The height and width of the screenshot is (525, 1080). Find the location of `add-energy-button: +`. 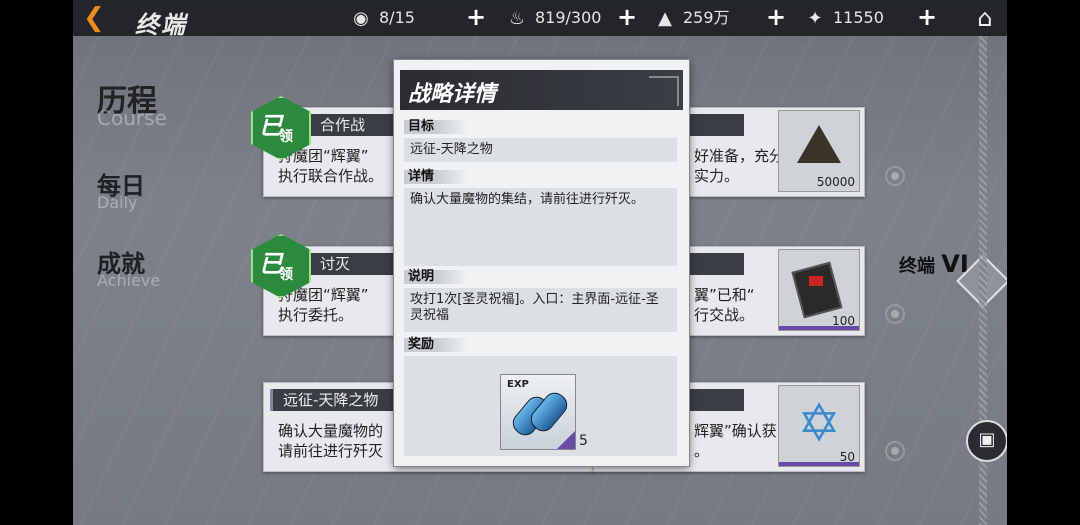

add-energy-button: + is located at coordinates (627, 17).